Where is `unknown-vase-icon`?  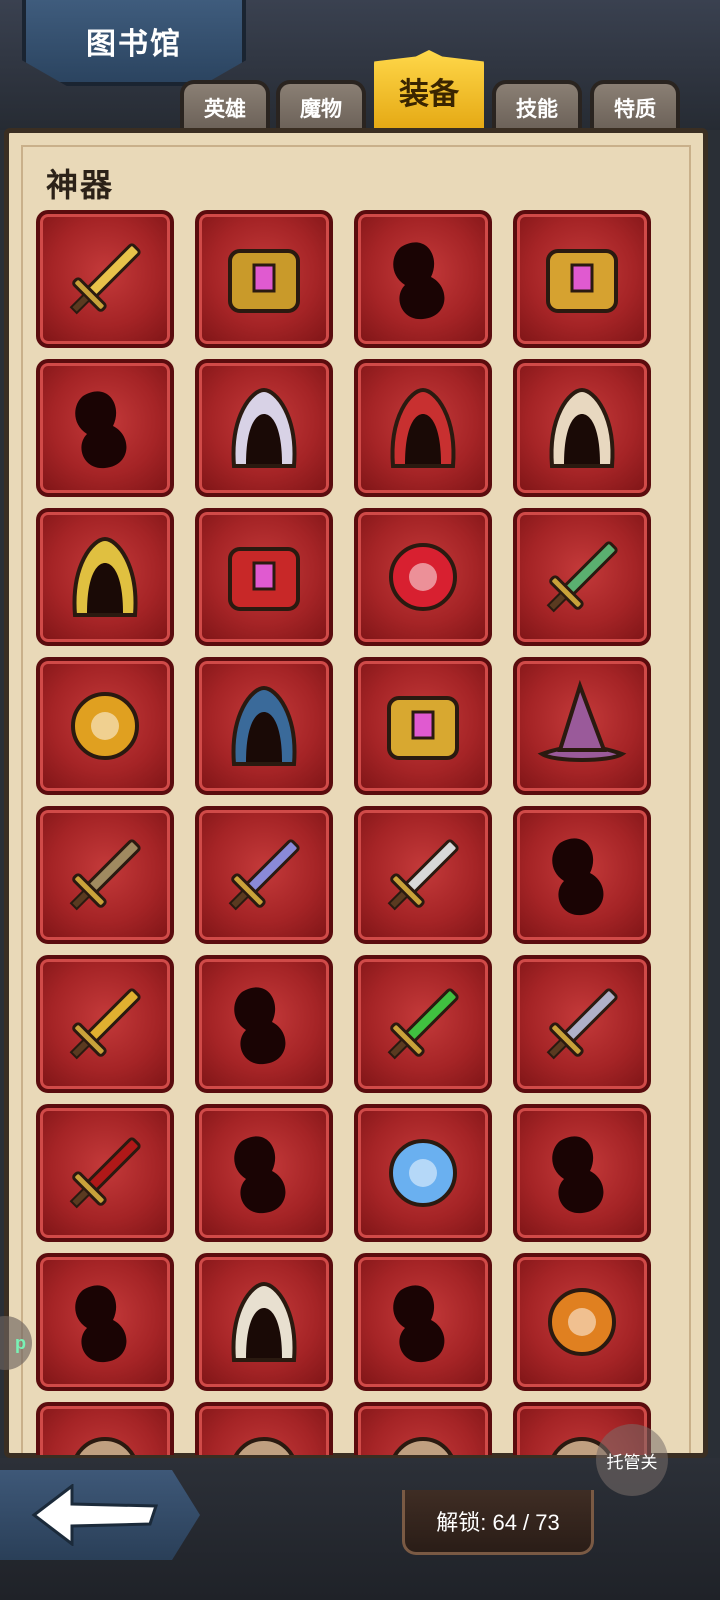
unknown-vase-icon is located at coordinates (101, 430).